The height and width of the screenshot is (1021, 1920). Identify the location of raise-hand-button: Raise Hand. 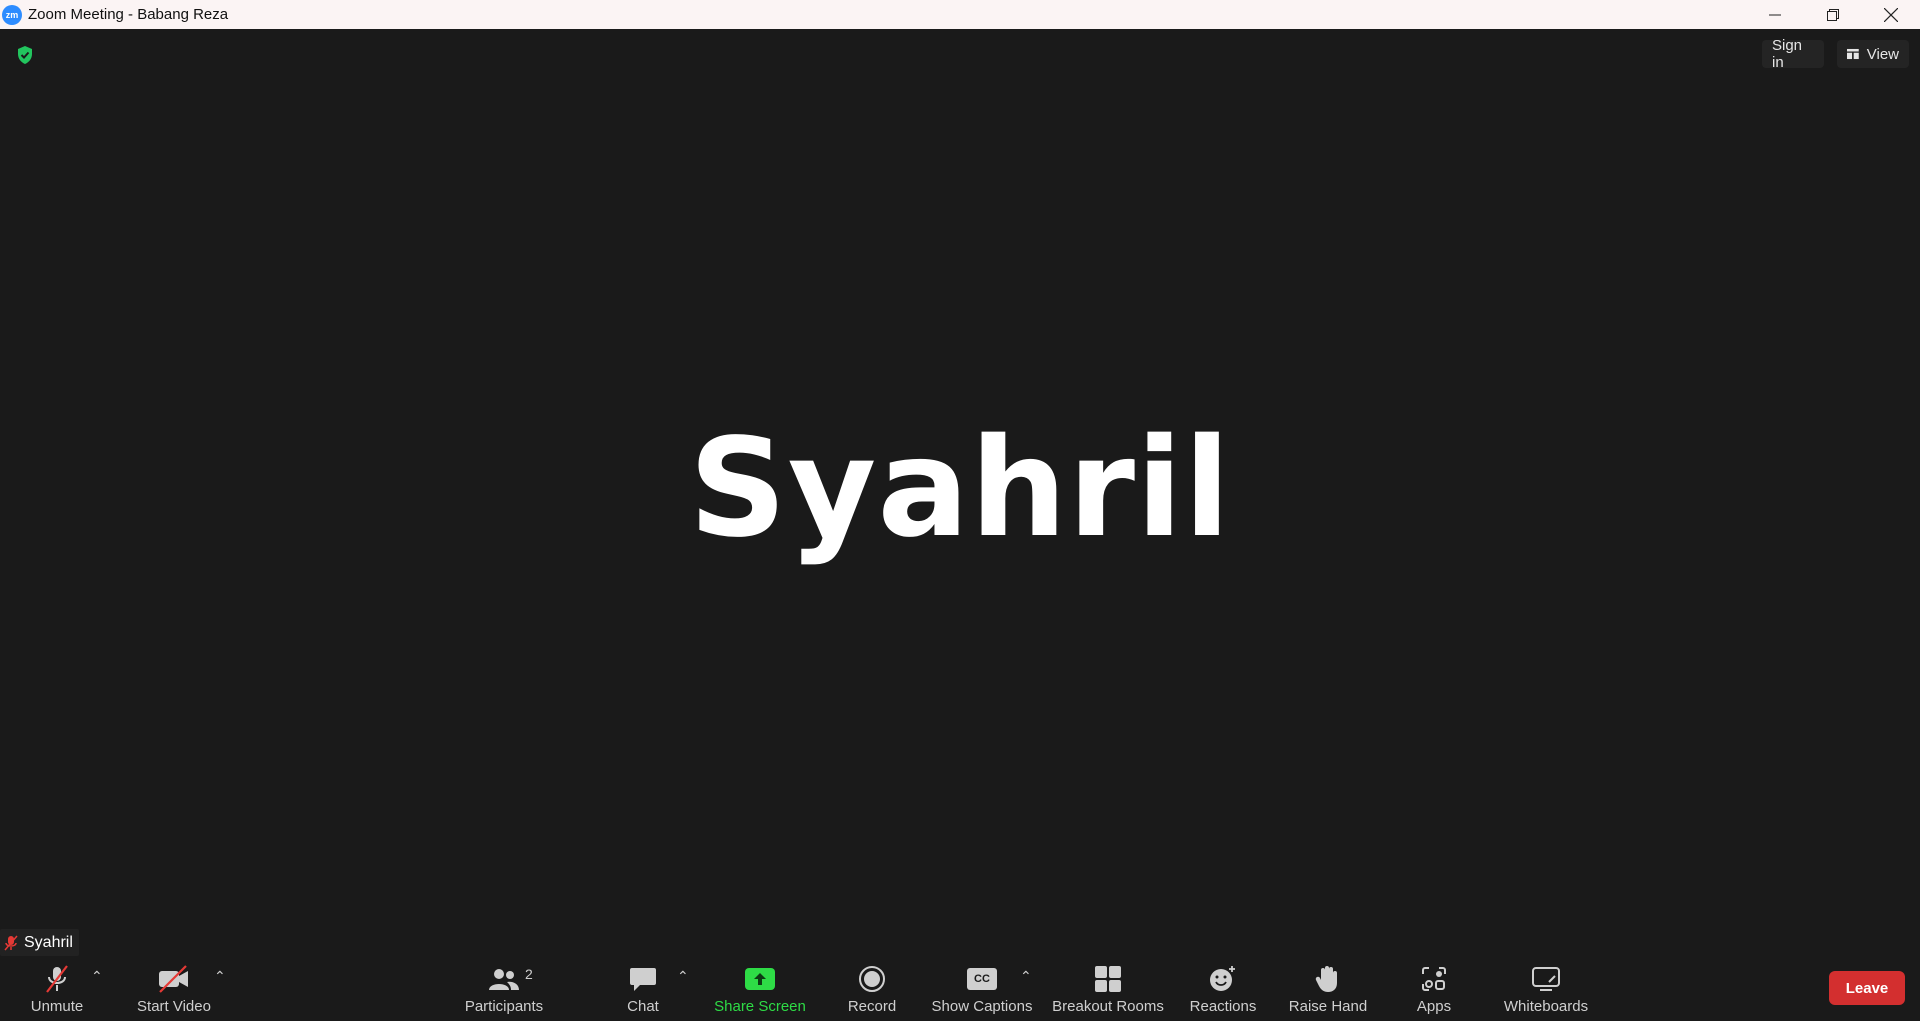
(1328, 990).